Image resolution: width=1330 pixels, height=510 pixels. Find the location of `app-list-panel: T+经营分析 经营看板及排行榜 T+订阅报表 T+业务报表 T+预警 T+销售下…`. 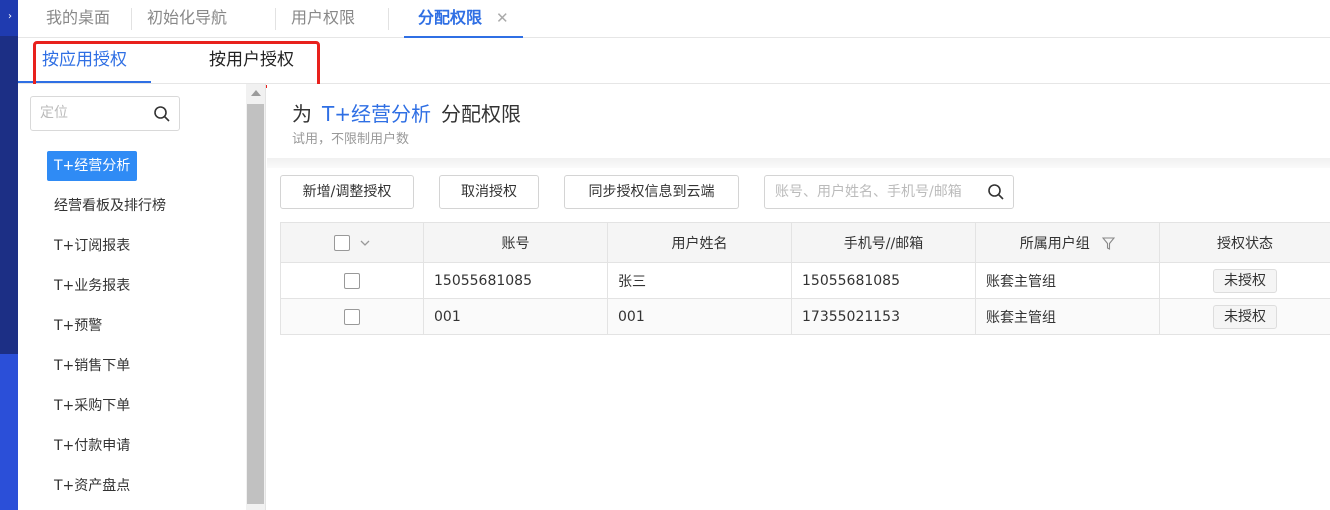

app-list-panel: T+经营分析 经营看板及排行榜 T+订阅报表 T+业务报表 T+预警 T+销售下… is located at coordinates (132, 297).